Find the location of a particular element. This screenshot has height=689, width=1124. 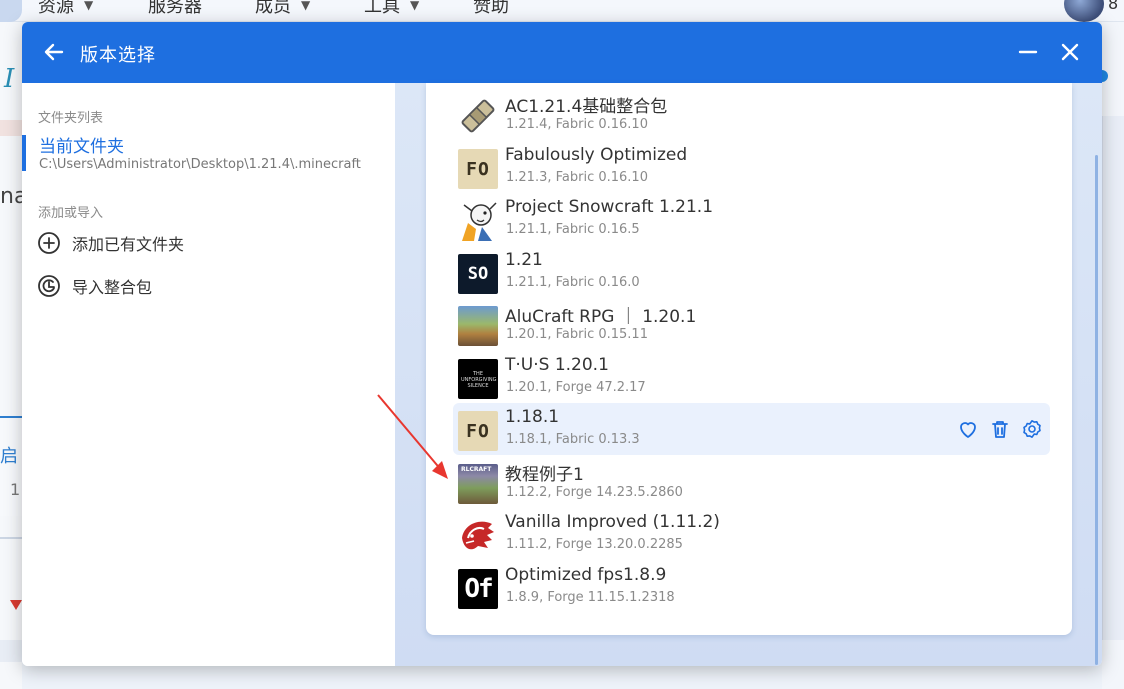

import-modpack-label: 导入整合包 is located at coordinates (112, 287).